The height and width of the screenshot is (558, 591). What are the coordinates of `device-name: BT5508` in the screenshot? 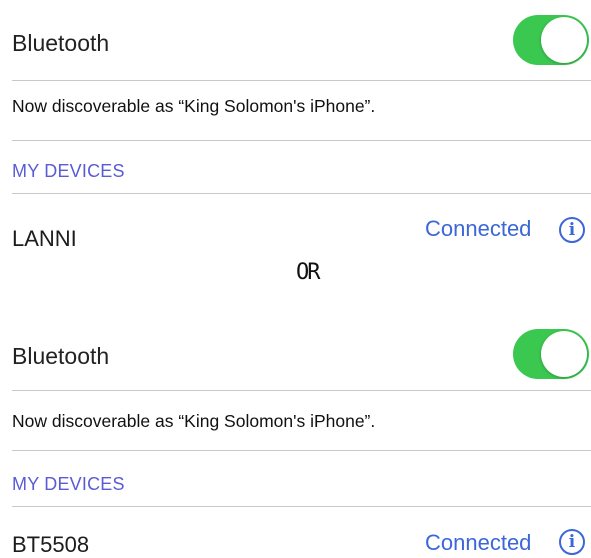 It's located at (50, 545).